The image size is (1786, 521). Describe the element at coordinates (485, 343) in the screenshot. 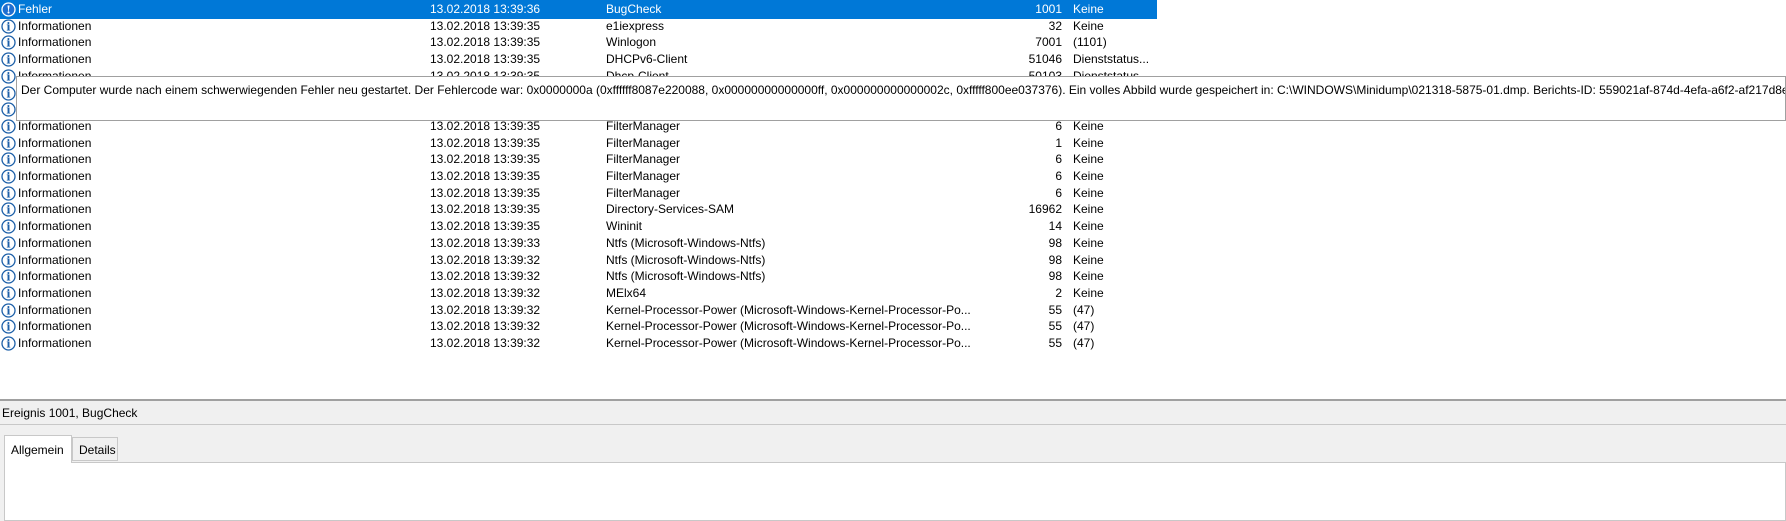

I see `event-datetime: 13.02.2018 13:39:32` at that location.